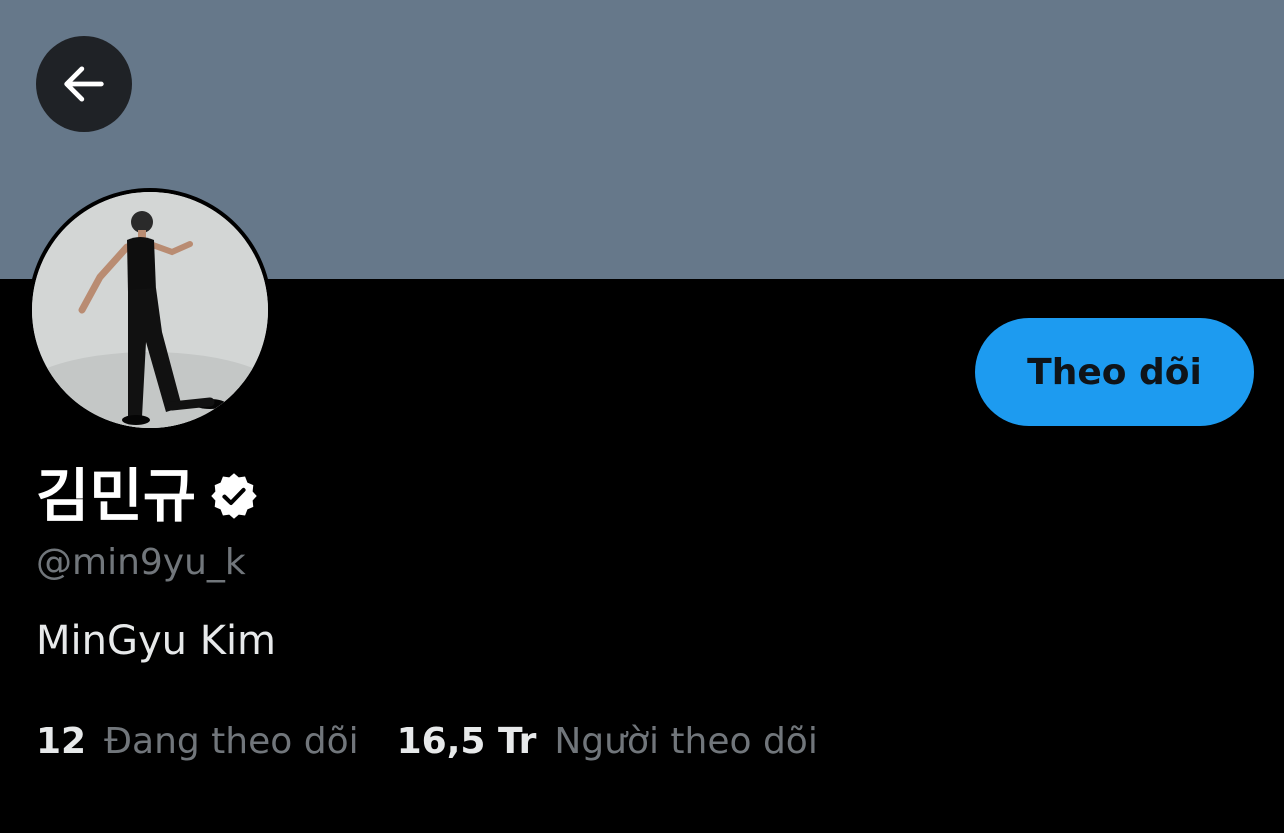 The width and height of the screenshot is (1284, 833). I want to click on profile-bio: MinGyu Kim, so click(156, 641).